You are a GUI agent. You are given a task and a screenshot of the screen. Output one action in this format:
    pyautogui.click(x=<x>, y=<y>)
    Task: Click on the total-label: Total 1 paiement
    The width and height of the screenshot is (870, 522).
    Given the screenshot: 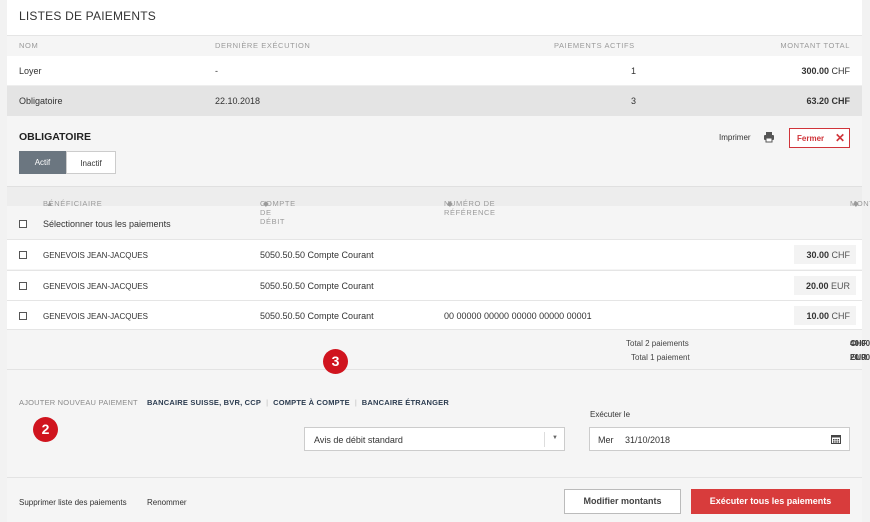 What is the action you would take?
    pyautogui.click(x=660, y=357)
    